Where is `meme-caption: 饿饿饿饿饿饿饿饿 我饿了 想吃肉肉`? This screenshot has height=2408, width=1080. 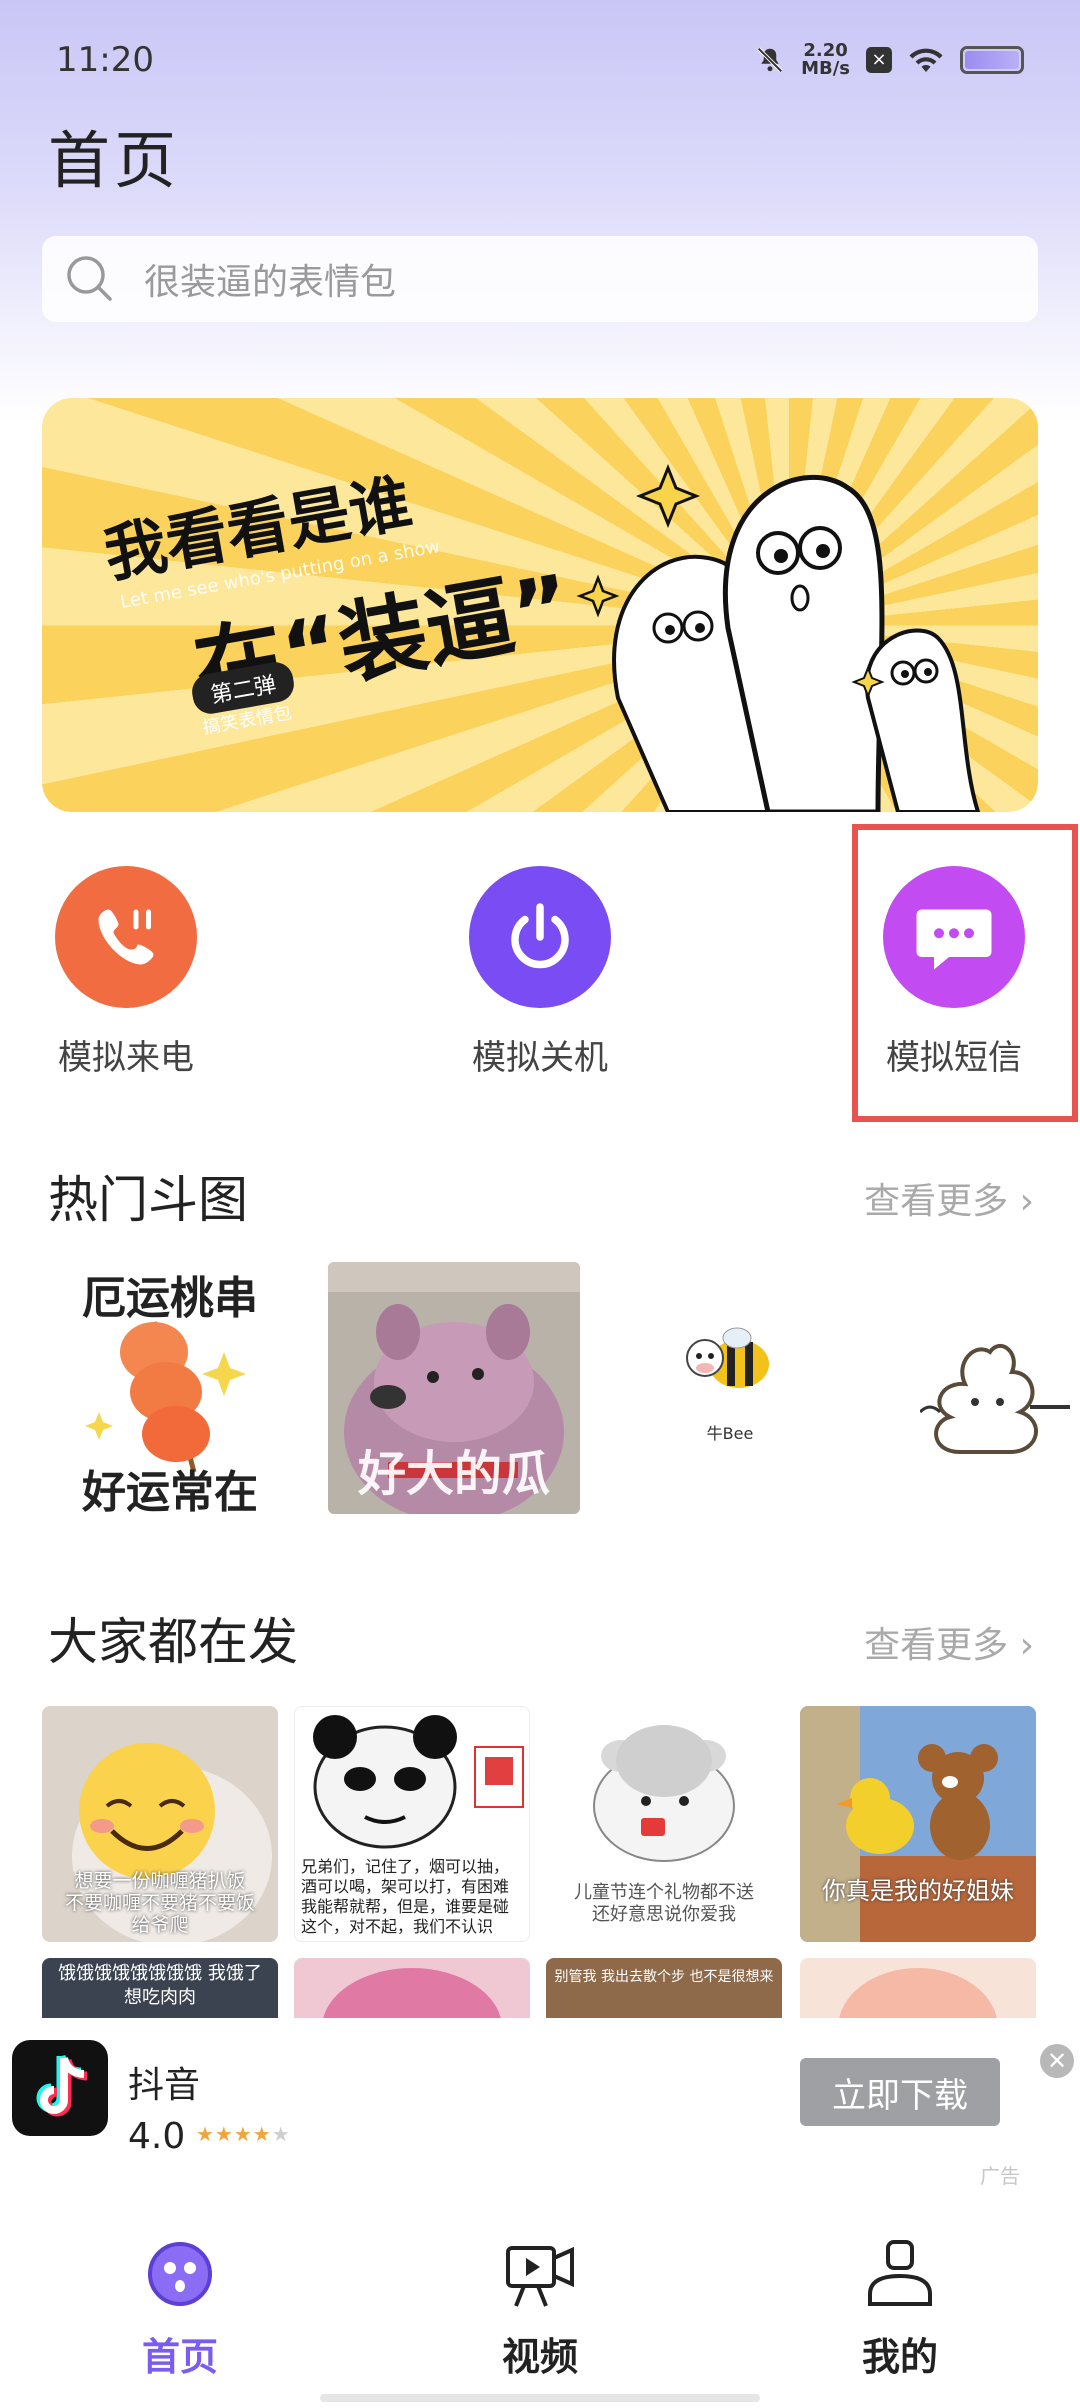 meme-caption: 饿饿饿饿饿饿饿饿 我饿了 想吃肉肉 is located at coordinates (160, 1985).